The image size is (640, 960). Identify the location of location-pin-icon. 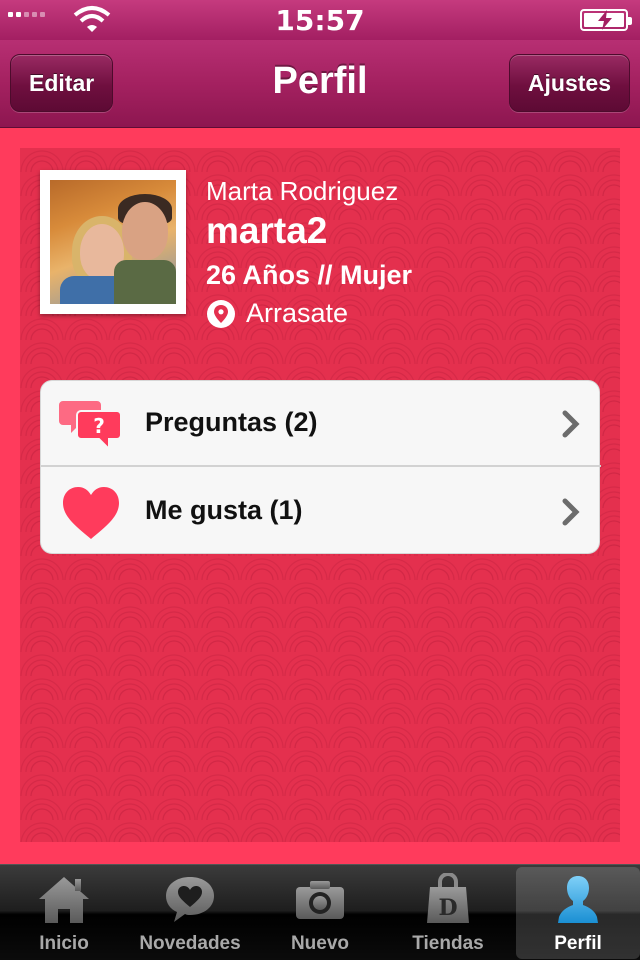
(221, 313).